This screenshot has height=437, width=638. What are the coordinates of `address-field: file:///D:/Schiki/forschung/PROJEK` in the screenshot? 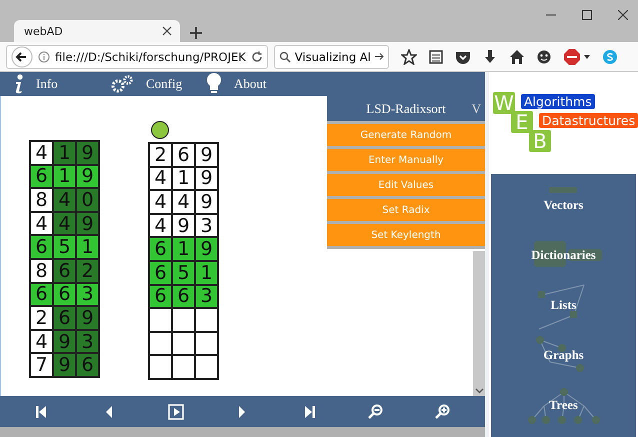 It's located at (137, 56).